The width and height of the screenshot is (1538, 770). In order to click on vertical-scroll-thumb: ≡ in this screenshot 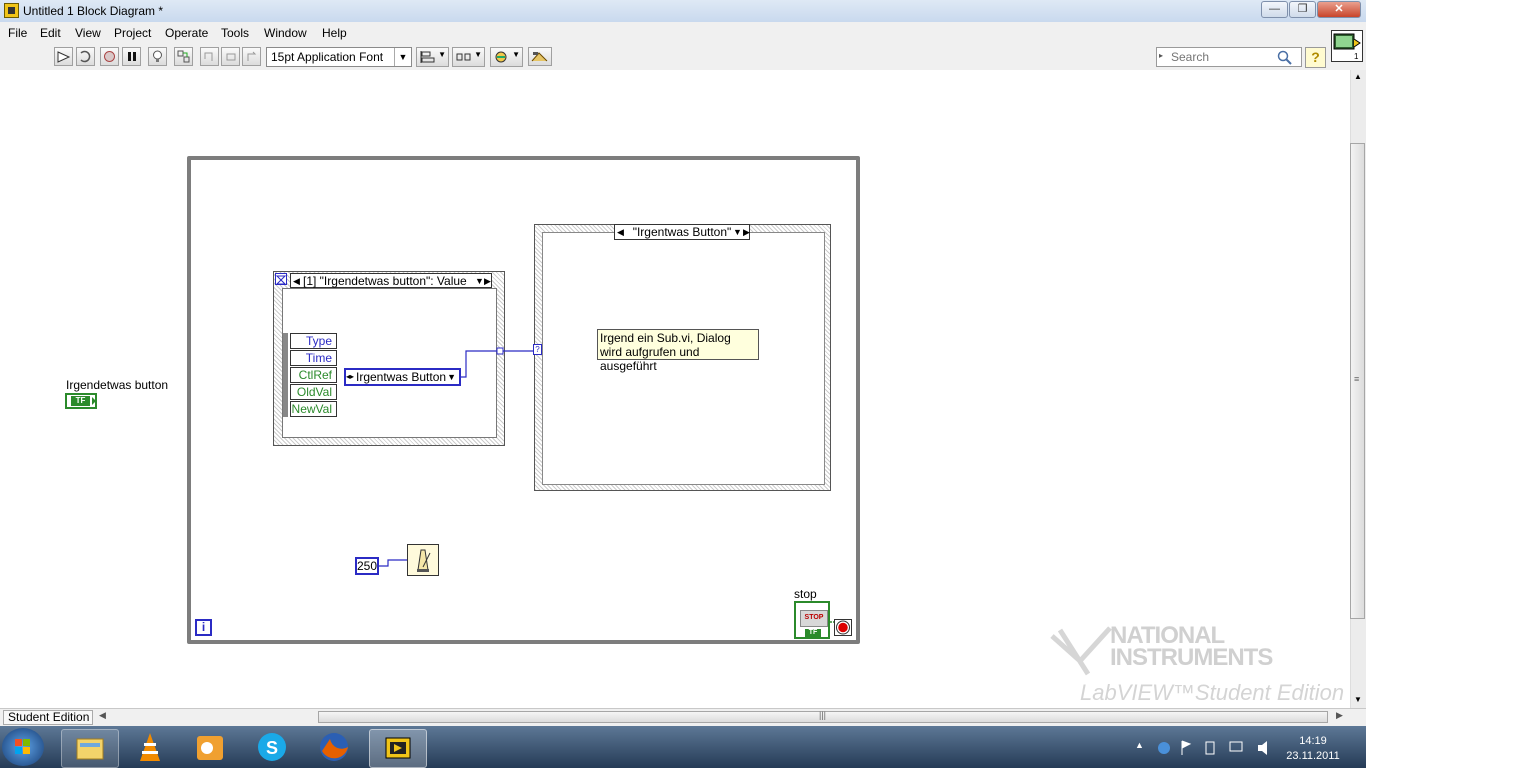, I will do `click(1357, 381)`.